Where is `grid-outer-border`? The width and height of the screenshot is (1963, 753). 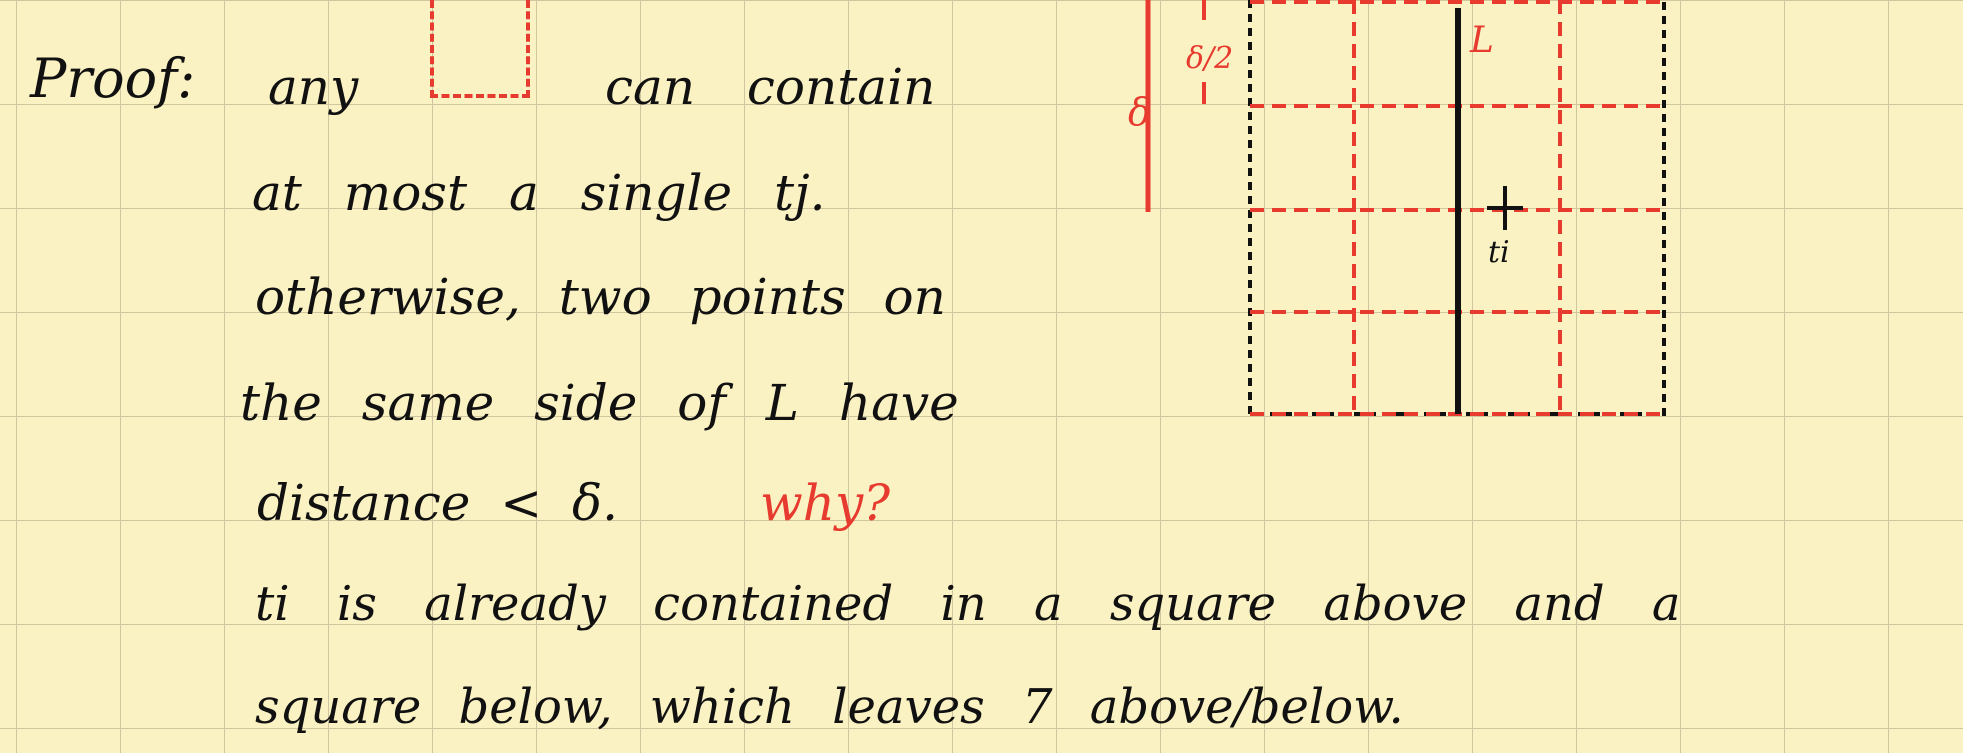
grid-outer-border is located at coordinates (1457, 208).